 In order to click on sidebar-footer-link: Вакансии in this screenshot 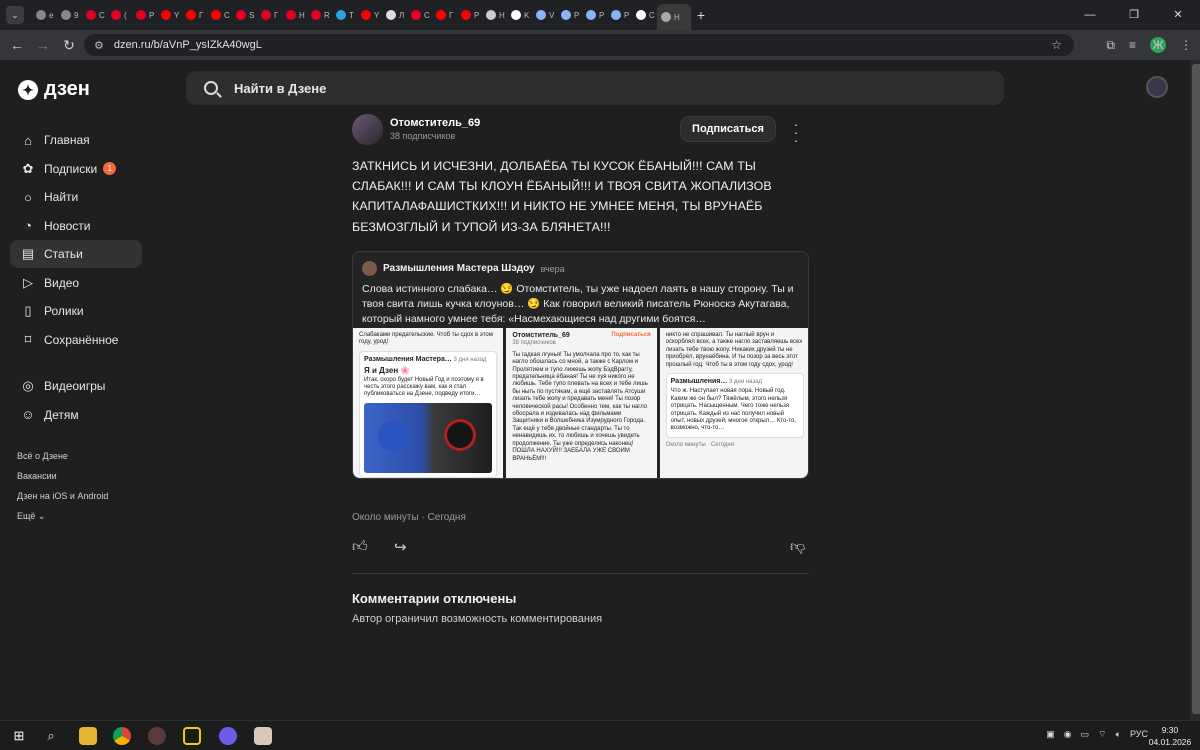, I will do `click(62, 476)`.